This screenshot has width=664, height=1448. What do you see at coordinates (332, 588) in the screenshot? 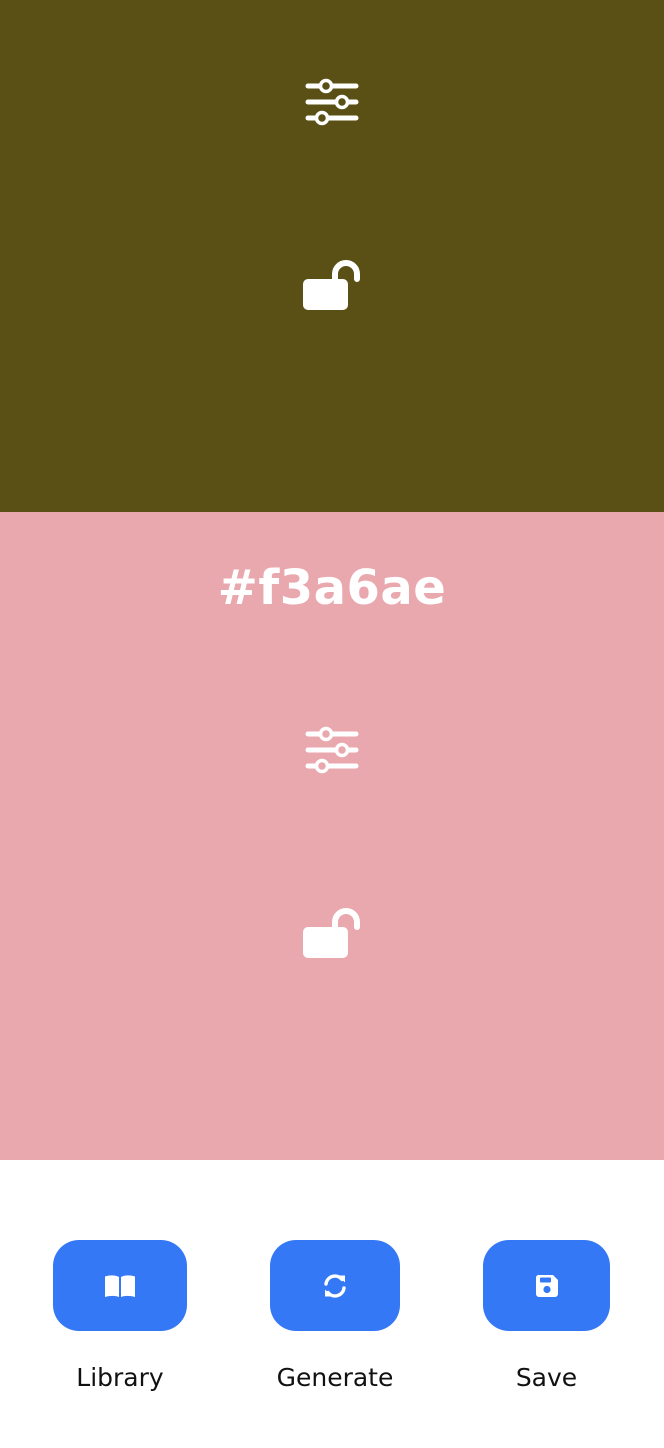
I see `hex-code-label: #f3a6ae` at bounding box center [332, 588].